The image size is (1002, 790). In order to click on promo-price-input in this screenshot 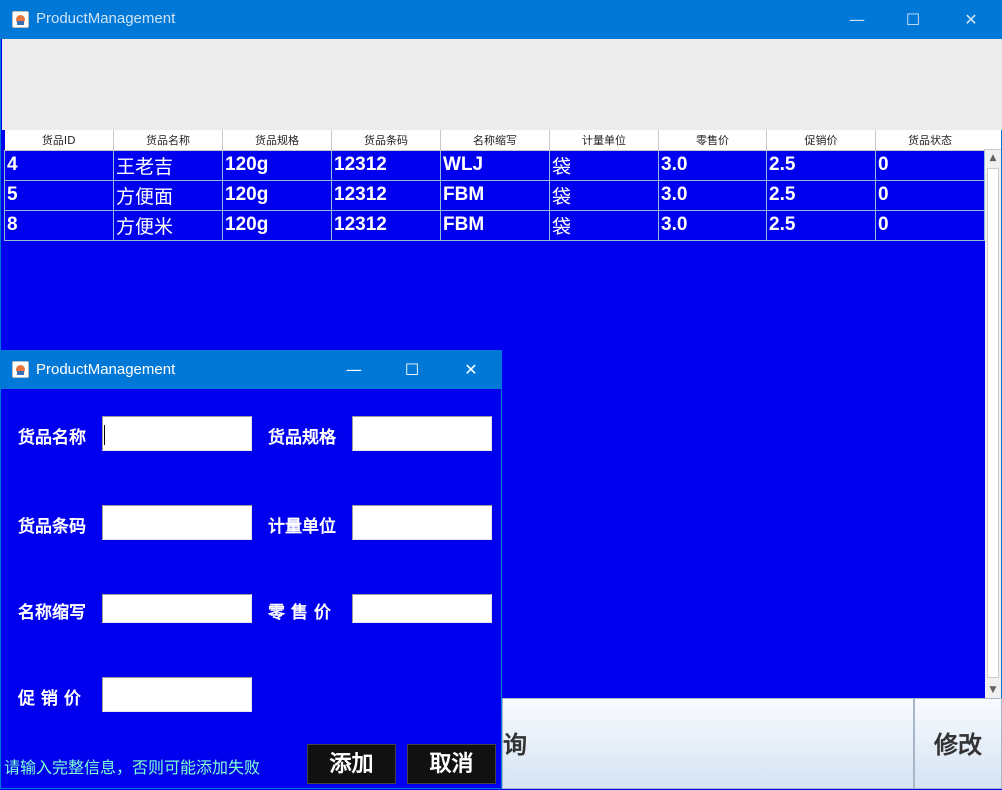, I will do `click(177, 694)`.